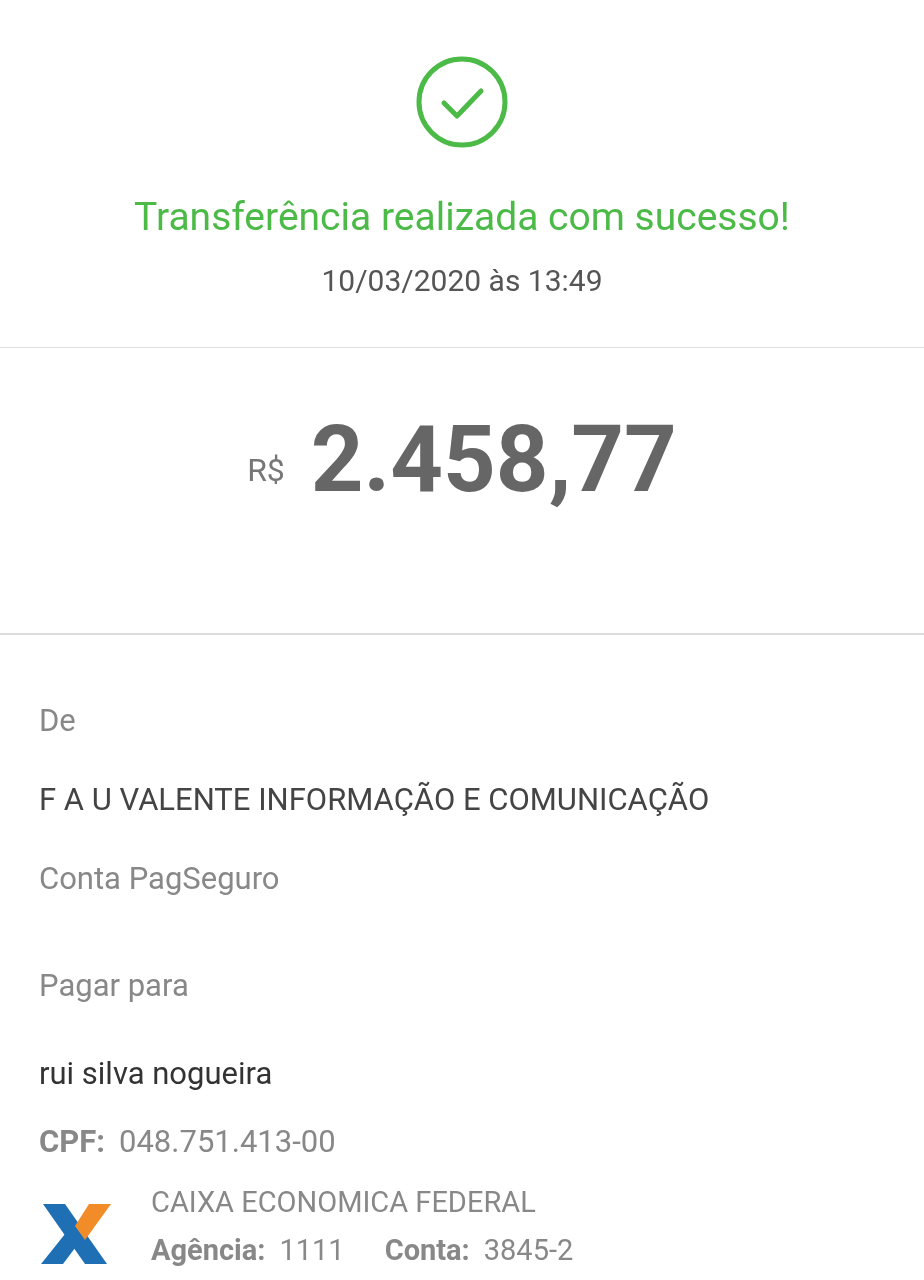  Describe the element at coordinates (156, 1074) in the screenshot. I see `recipient-name: rui silva nogueira` at that location.